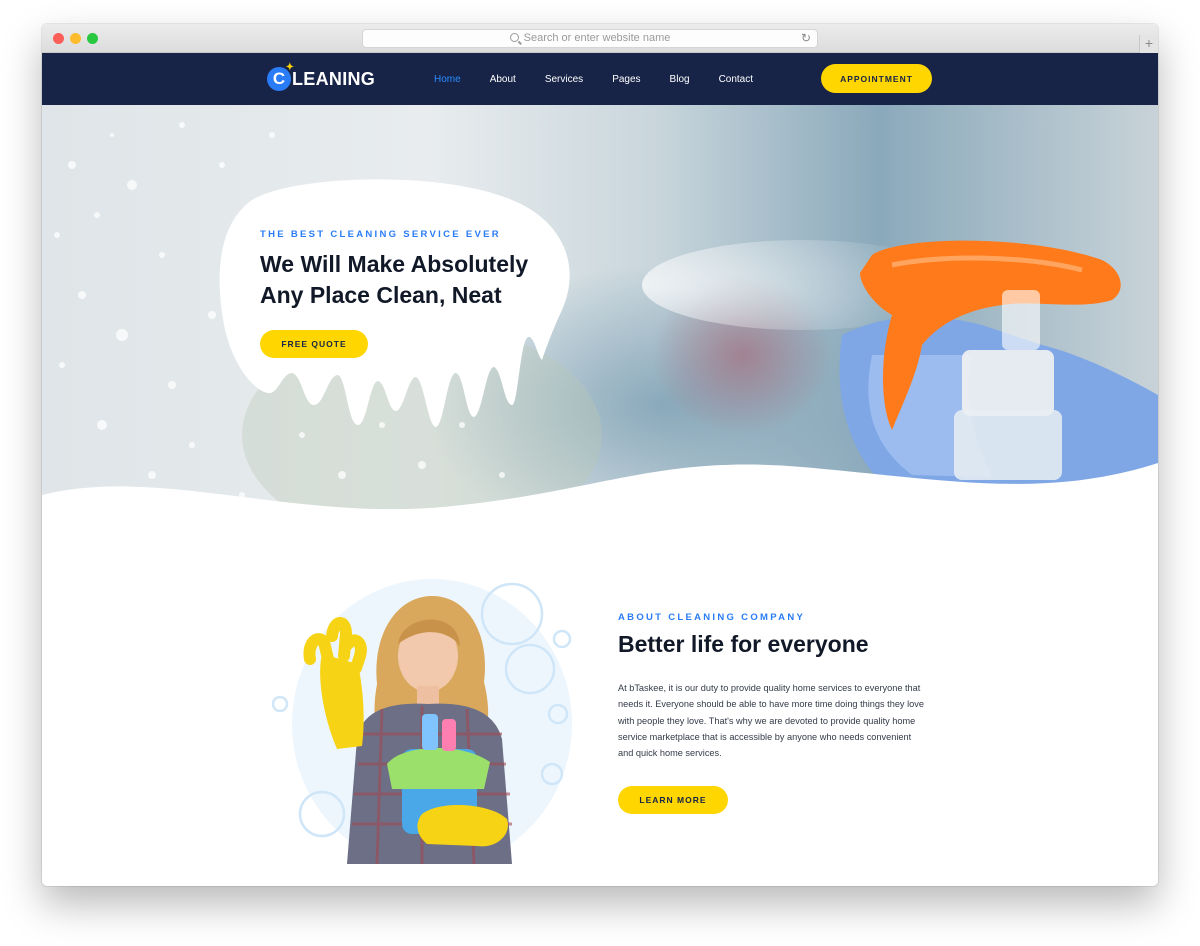  I want to click on address-bar-placeholder: Search or enter website name, so click(597, 38).